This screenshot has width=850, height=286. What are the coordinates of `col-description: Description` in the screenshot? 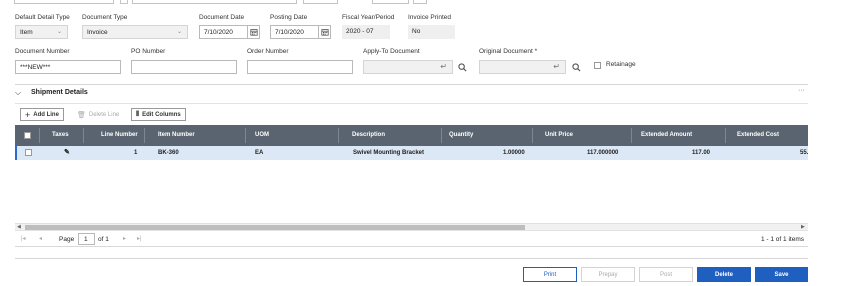 It's located at (368, 135).